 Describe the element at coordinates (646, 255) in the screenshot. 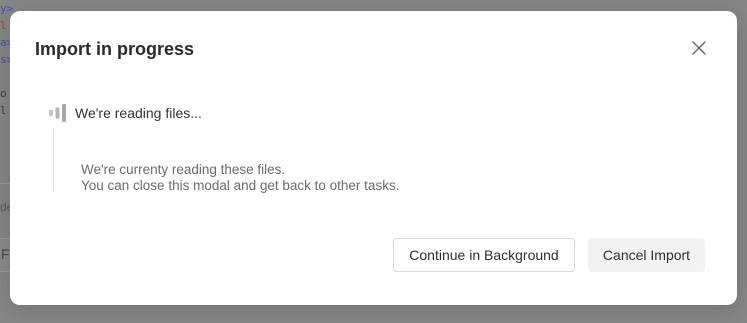

I see `cancel-import-button: Cancel Import` at that location.